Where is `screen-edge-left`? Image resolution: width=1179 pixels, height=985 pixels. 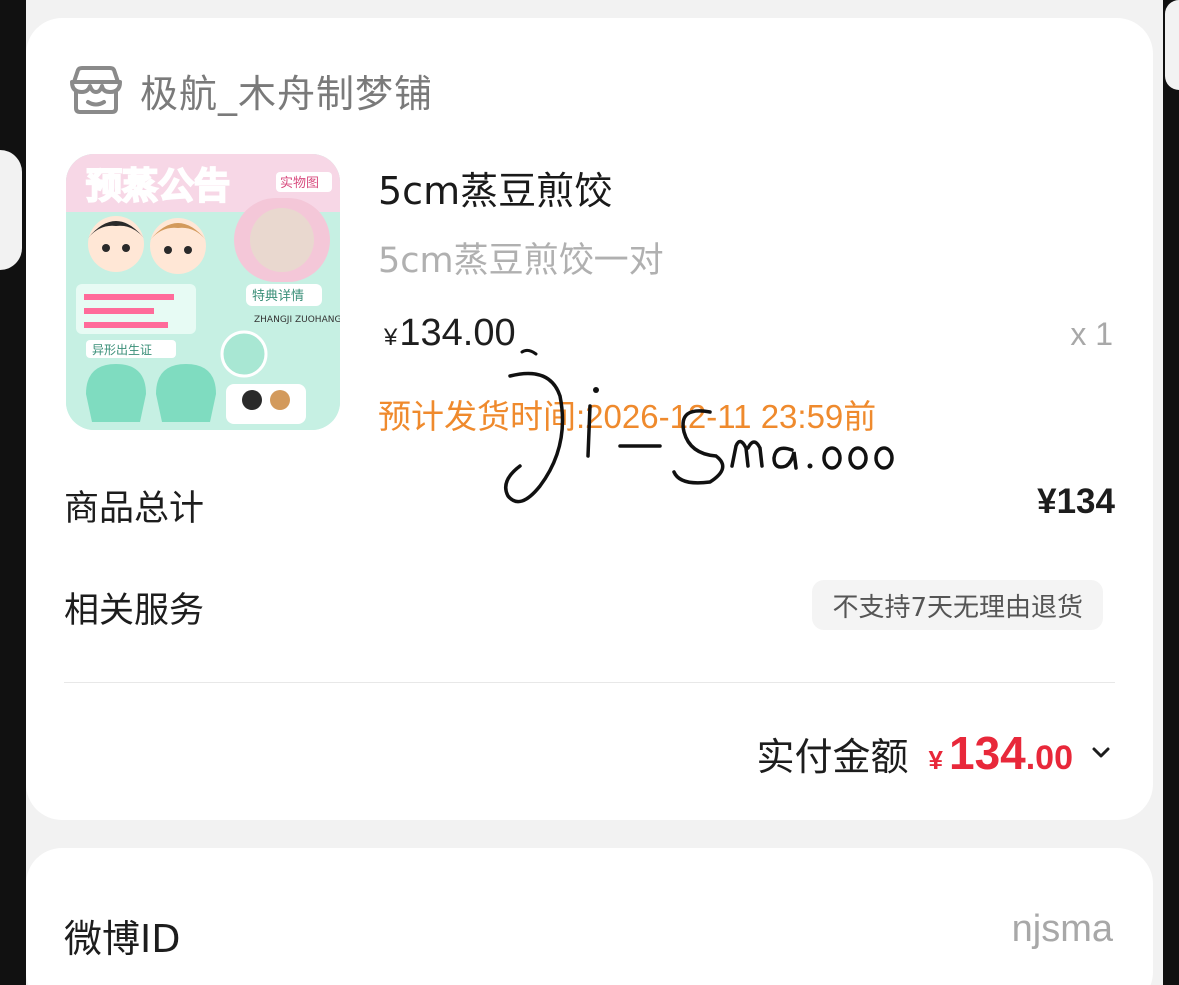
screen-edge-left is located at coordinates (13, 492).